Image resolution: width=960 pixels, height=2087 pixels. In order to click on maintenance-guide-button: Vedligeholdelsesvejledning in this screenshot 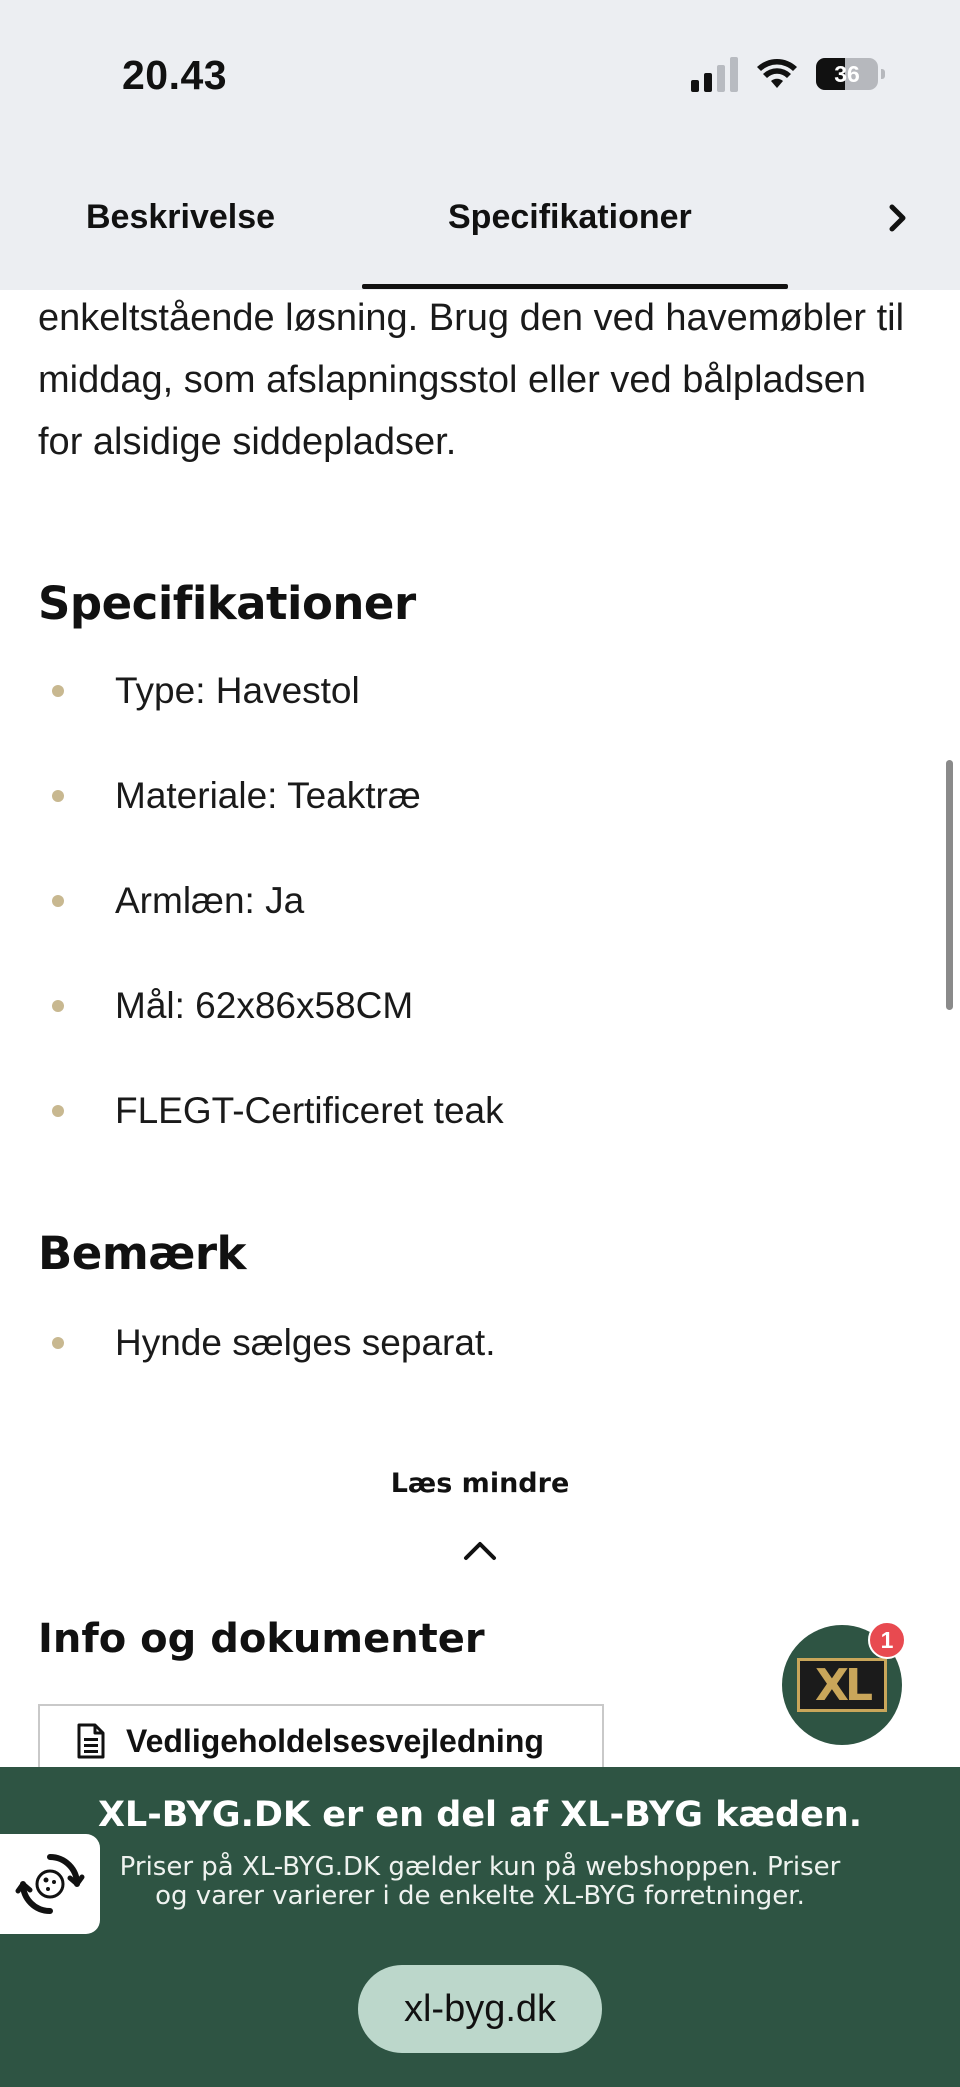, I will do `click(321, 1740)`.